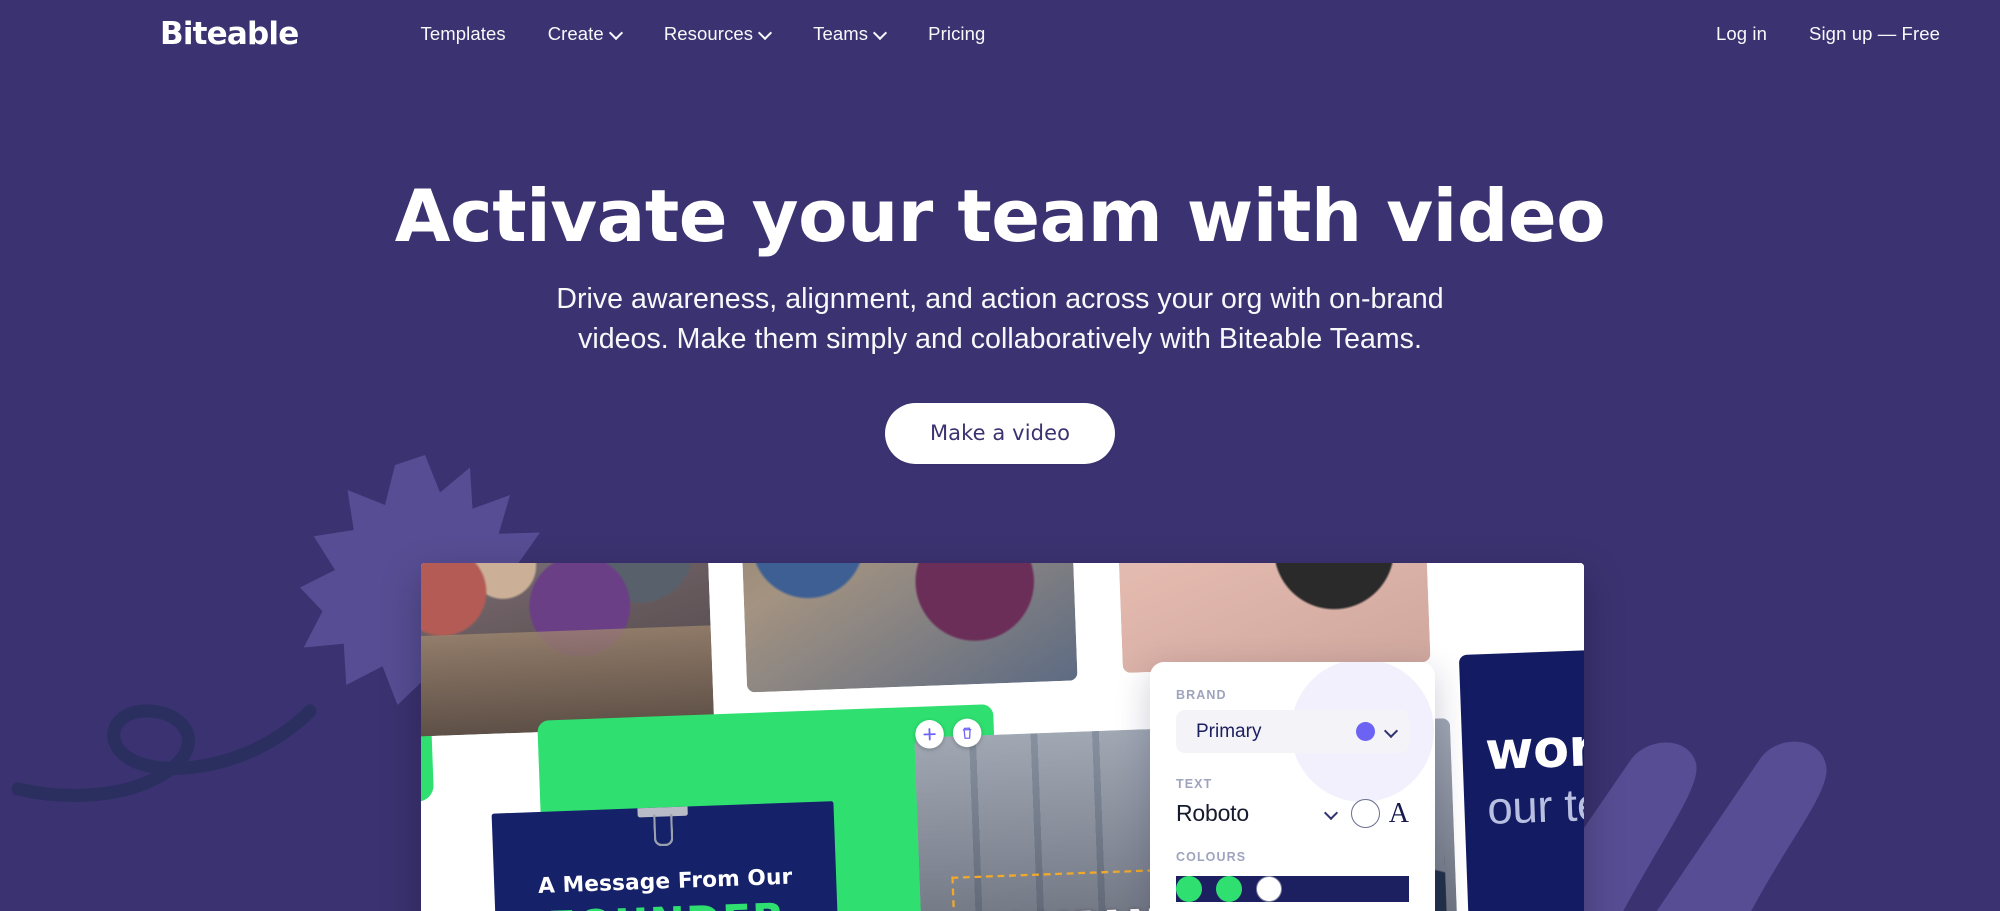 The image size is (2000, 911). I want to click on font-controls-row: Roboto A, so click(1292, 813).